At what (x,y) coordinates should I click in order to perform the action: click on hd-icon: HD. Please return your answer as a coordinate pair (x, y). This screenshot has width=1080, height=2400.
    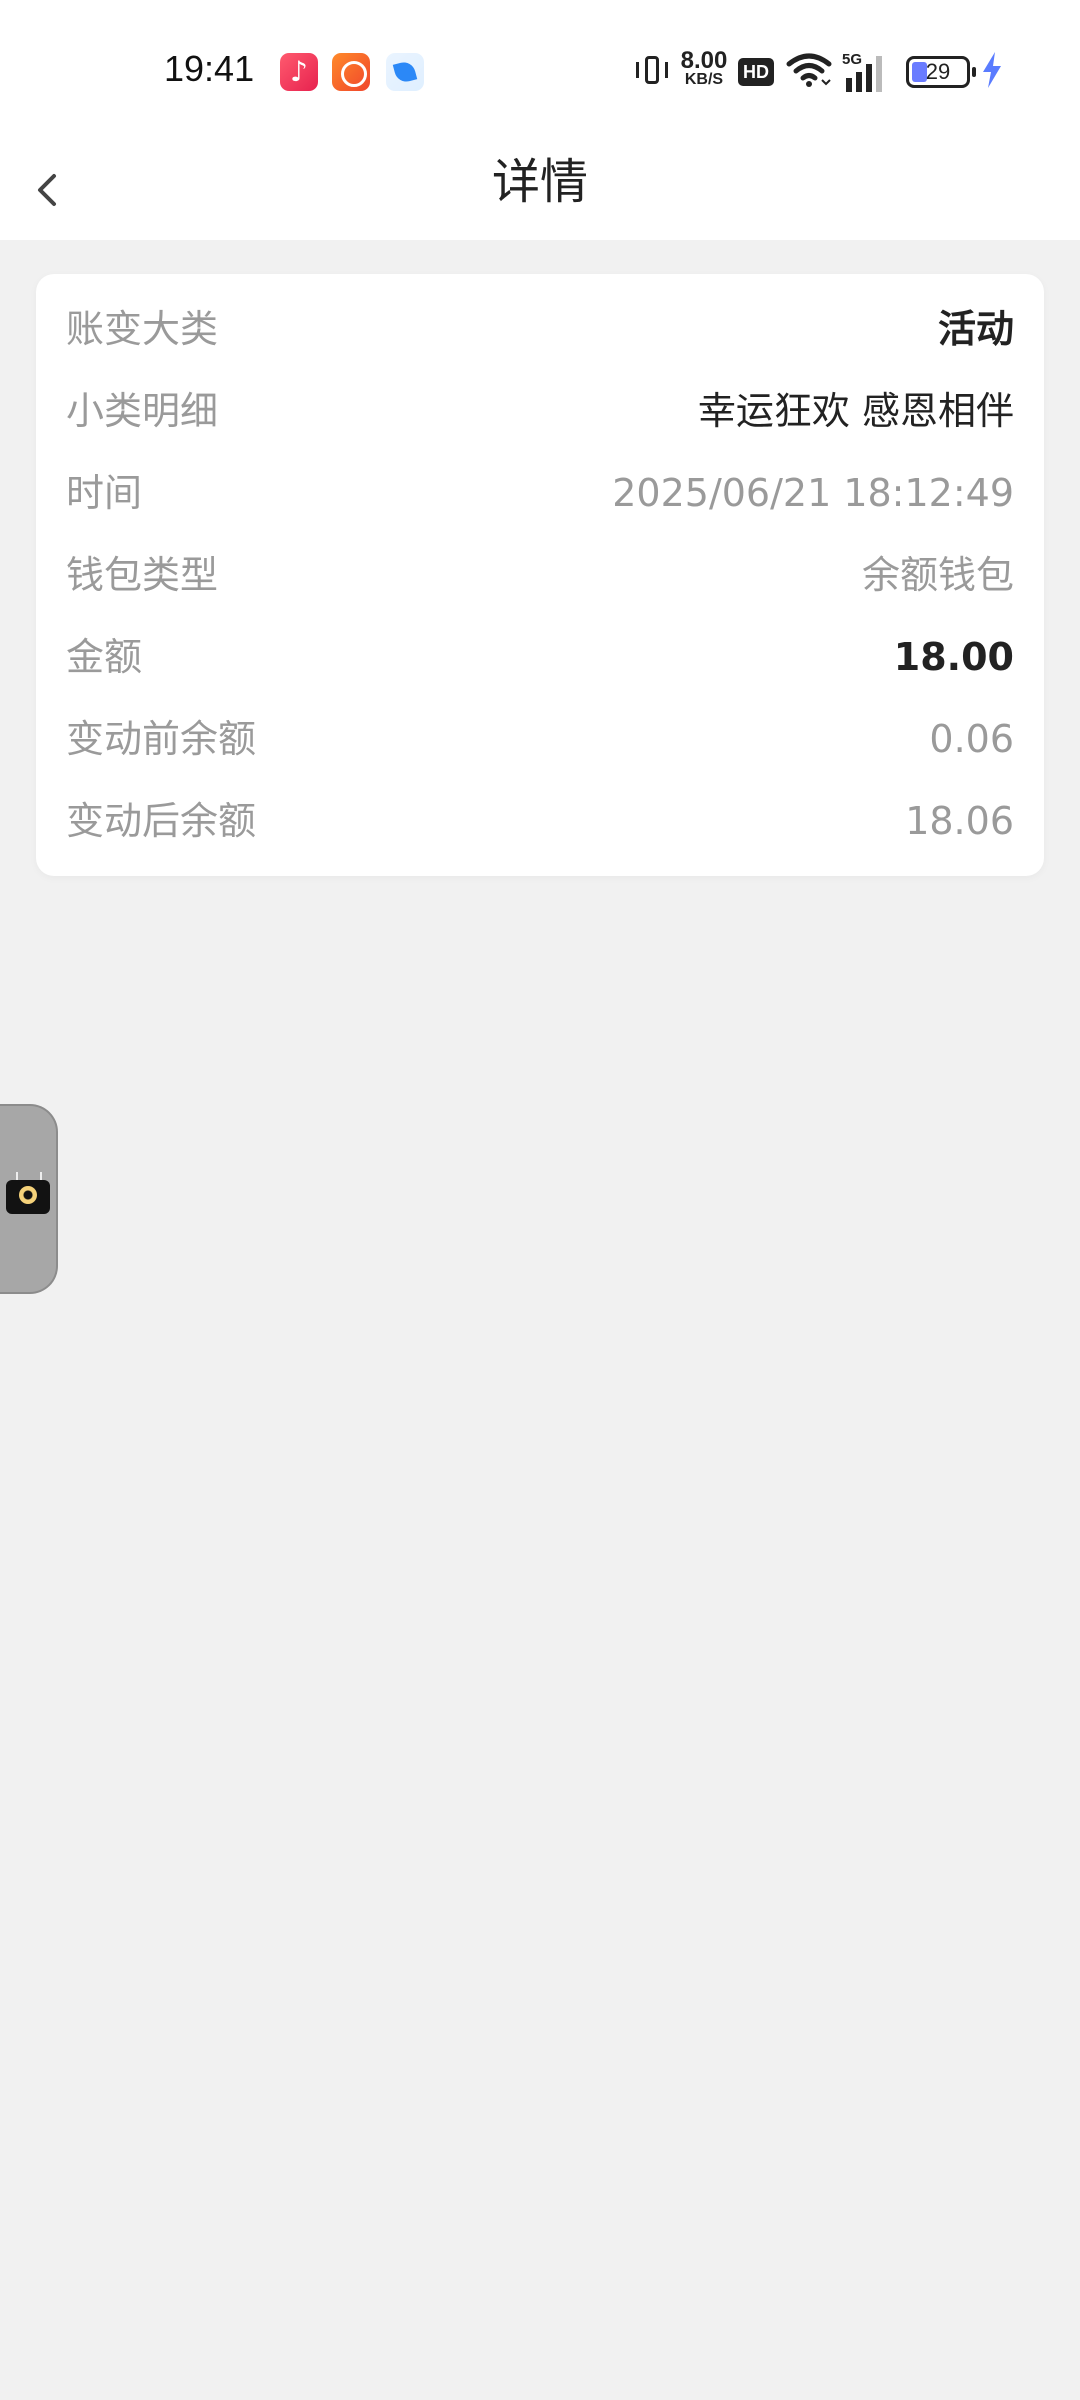
    Looking at the image, I should click on (756, 72).